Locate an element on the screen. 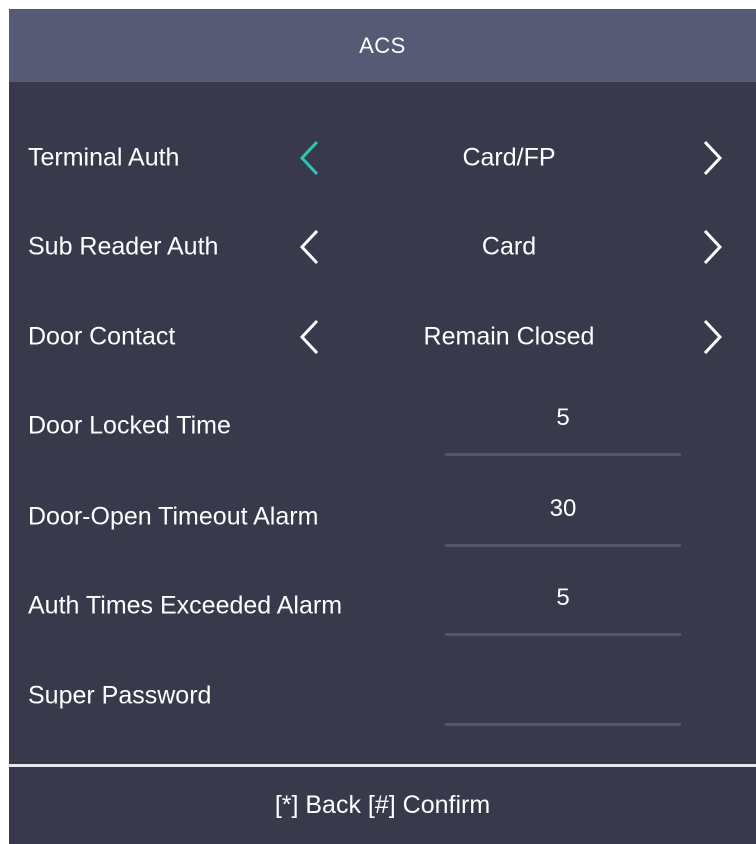  auth-times-exceeded-alarm-field: 5 is located at coordinates (563, 606).